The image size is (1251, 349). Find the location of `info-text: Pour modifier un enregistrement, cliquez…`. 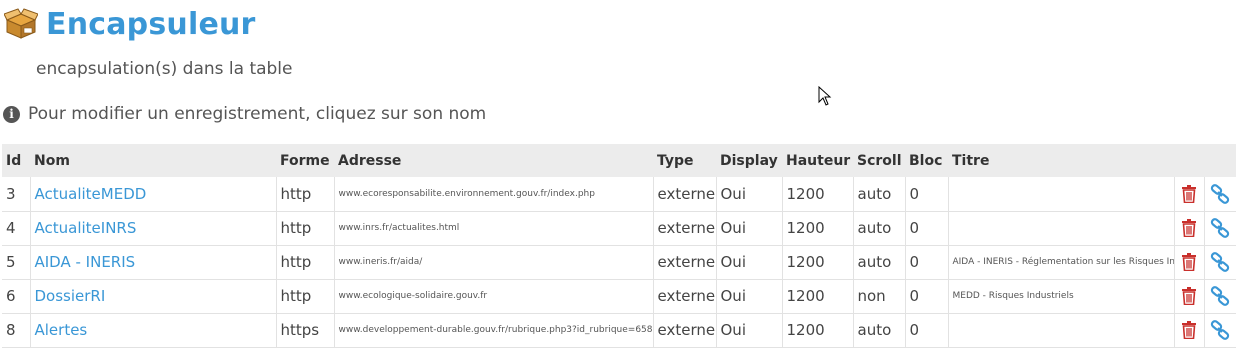

info-text: Pour modifier un enregistrement, cliquez… is located at coordinates (257, 114).